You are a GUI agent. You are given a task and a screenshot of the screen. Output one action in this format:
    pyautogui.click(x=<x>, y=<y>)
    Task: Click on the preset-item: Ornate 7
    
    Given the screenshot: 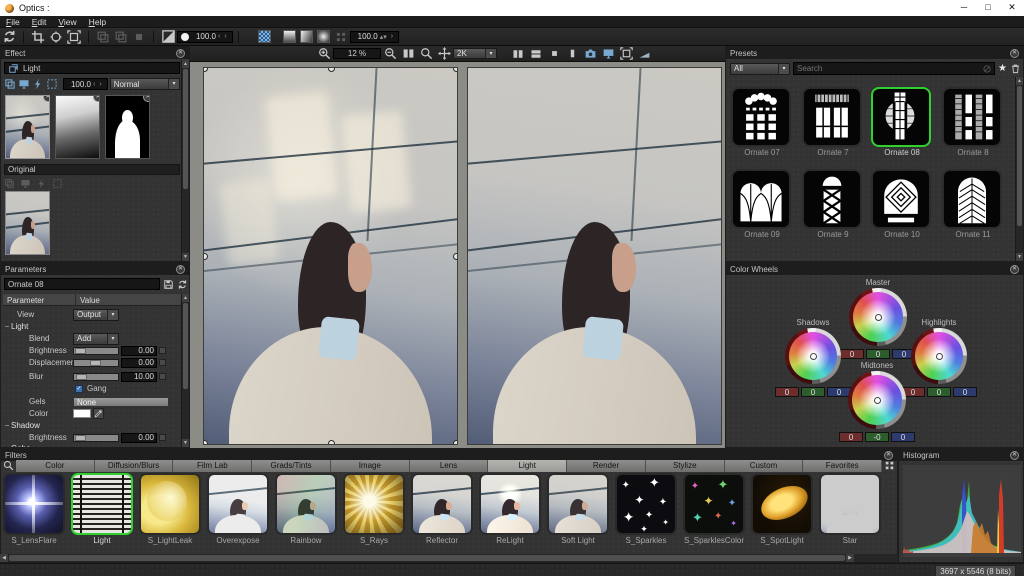 What is the action you would take?
    pyautogui.click(x=833, y=122)
    